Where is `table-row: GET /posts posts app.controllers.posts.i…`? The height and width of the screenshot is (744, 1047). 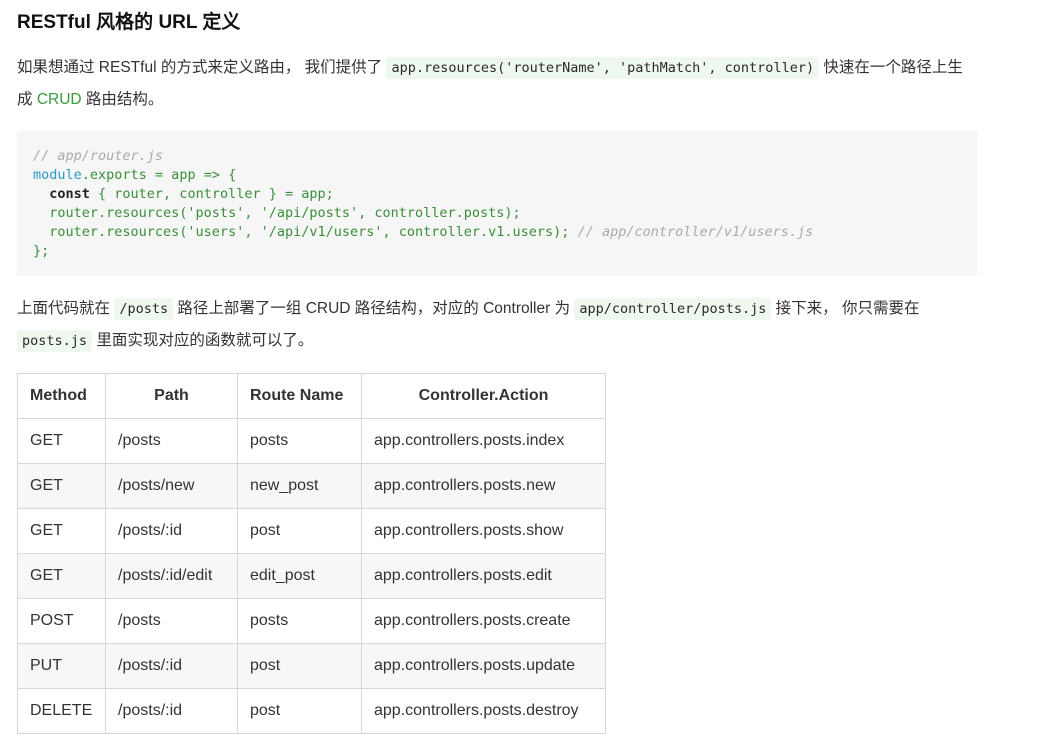 table-row: GET /posts posts app.controllers.posts.i… is located at coordinates (311, 441).